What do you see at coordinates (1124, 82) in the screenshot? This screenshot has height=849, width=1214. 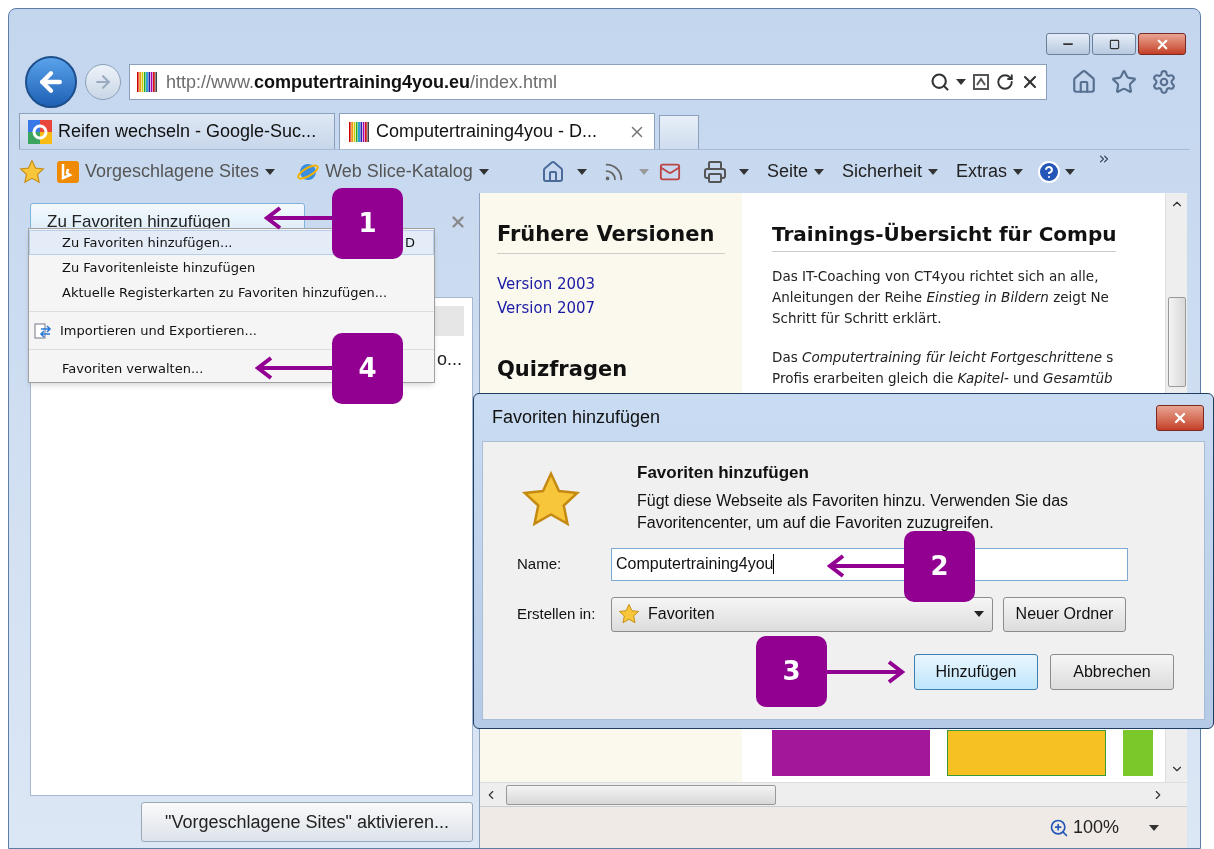 I see `favorites-icon` at bounding box center [1124, 82].